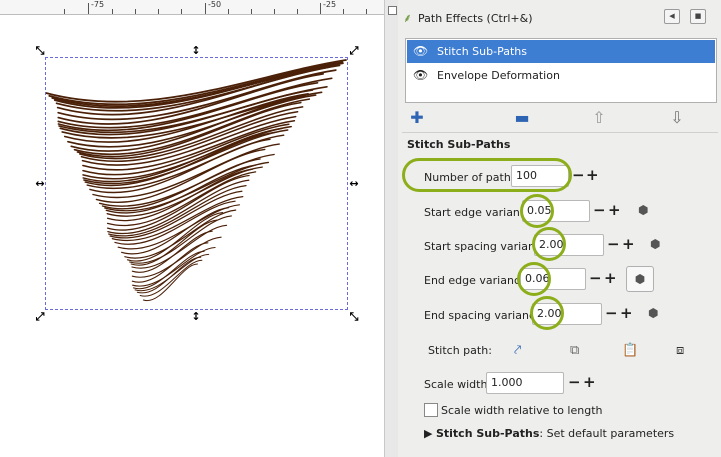 Image resolution: width=721 pixels, height=457 pixels. What do you see at coordinates (431, 410) in the screenshot?
I see `scale-width-relative-checkbox` at bounding box center [431, 410].